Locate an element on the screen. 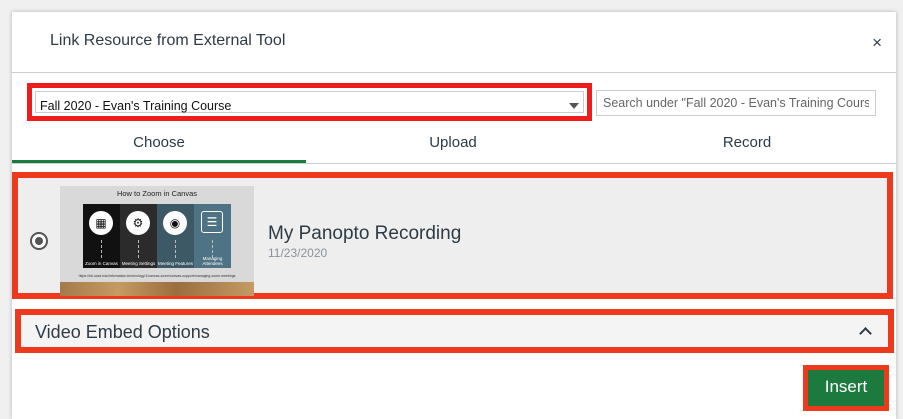  recording-date: 11/23/2020 is located at coordinates (298, 253).